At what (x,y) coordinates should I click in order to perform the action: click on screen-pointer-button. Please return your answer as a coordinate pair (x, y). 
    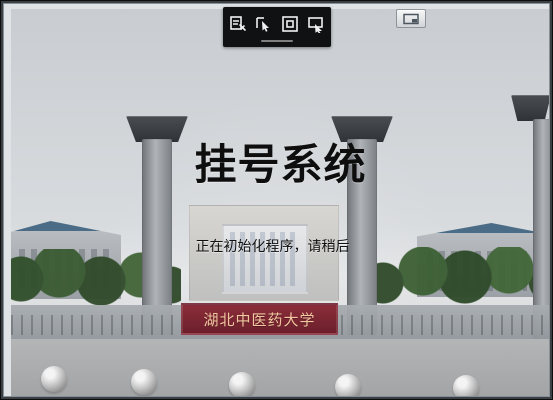
    Looking at the image, I should click on (316, 24).